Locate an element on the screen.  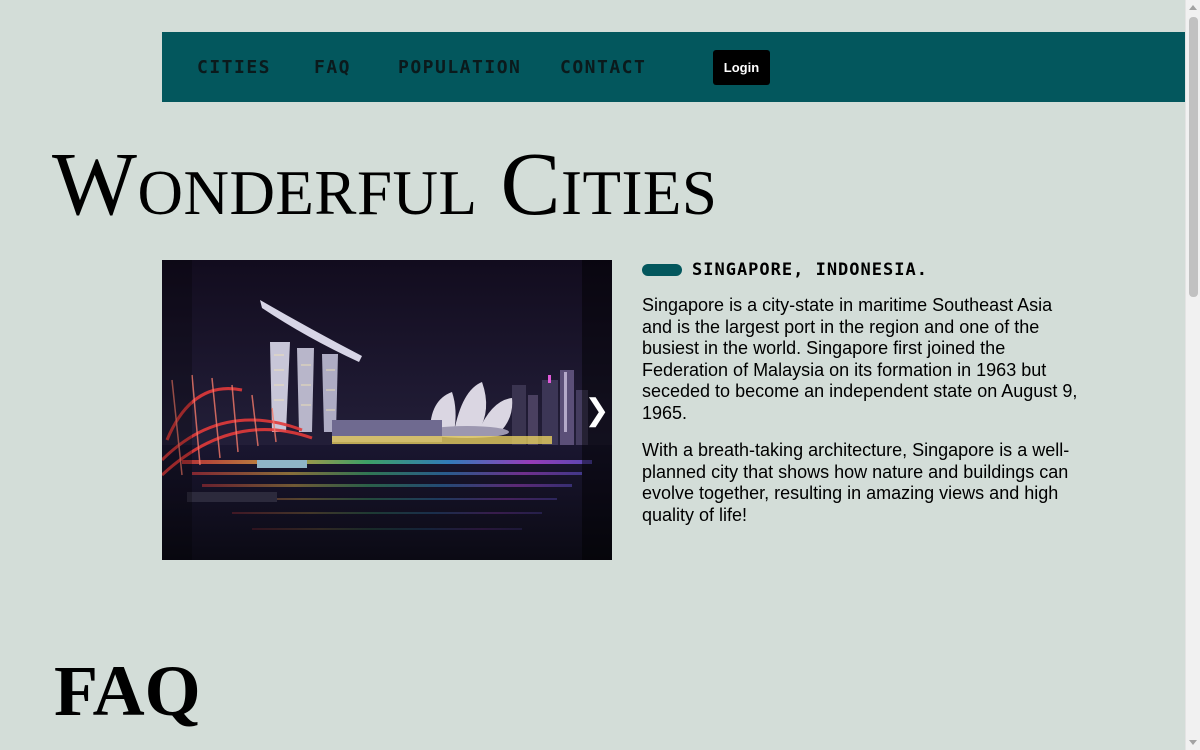
city-heading: SINGAPORE, INDONESIA. is located at coordinates (862, 270).